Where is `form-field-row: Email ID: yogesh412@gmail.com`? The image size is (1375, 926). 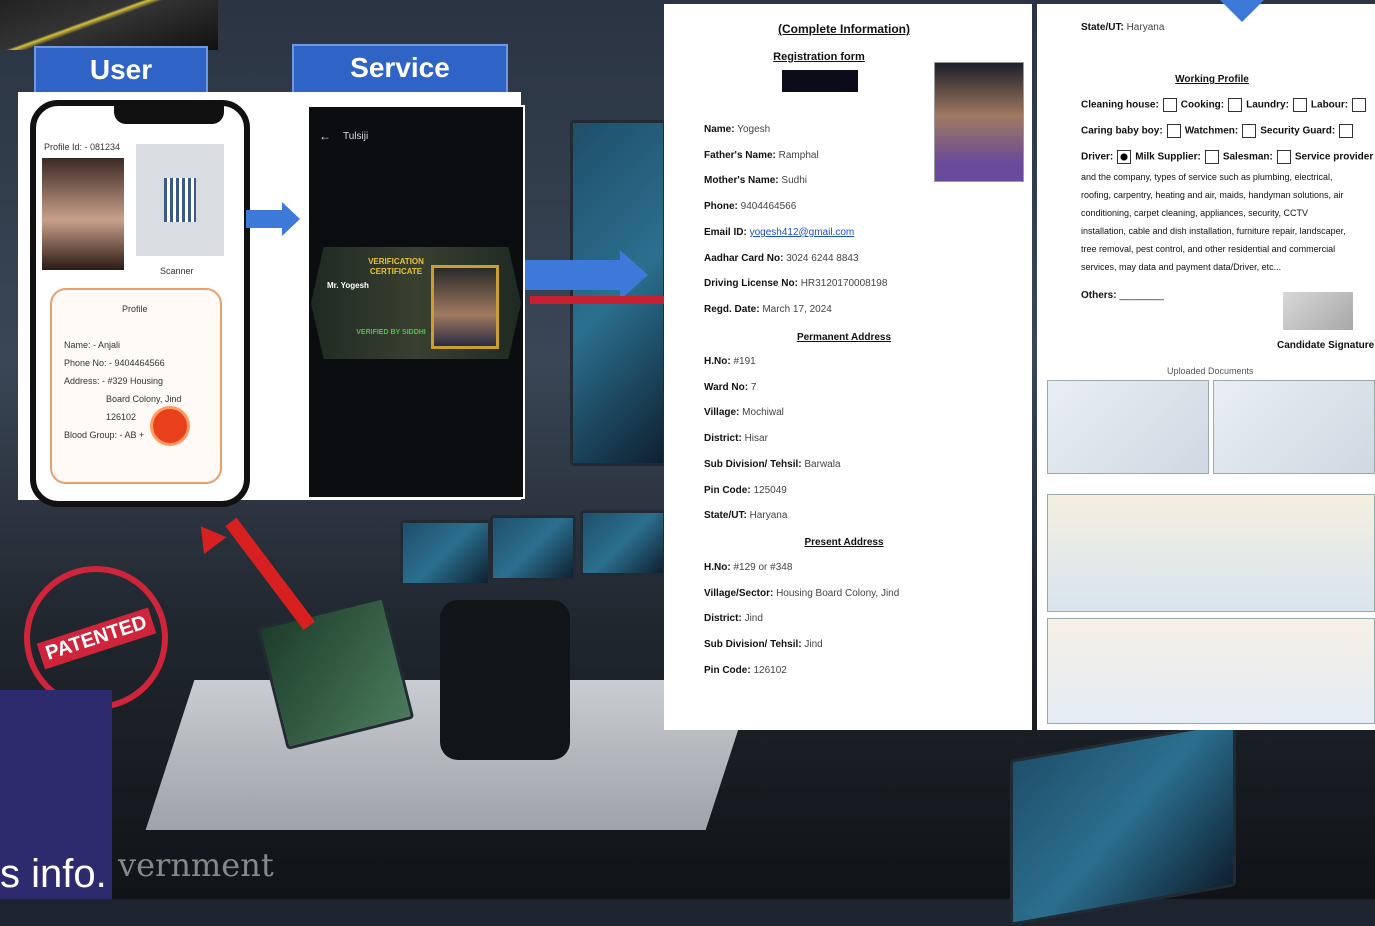 form-field-row: Email ID: yogesh412@gmail.com is located at coordinates (779, 232).